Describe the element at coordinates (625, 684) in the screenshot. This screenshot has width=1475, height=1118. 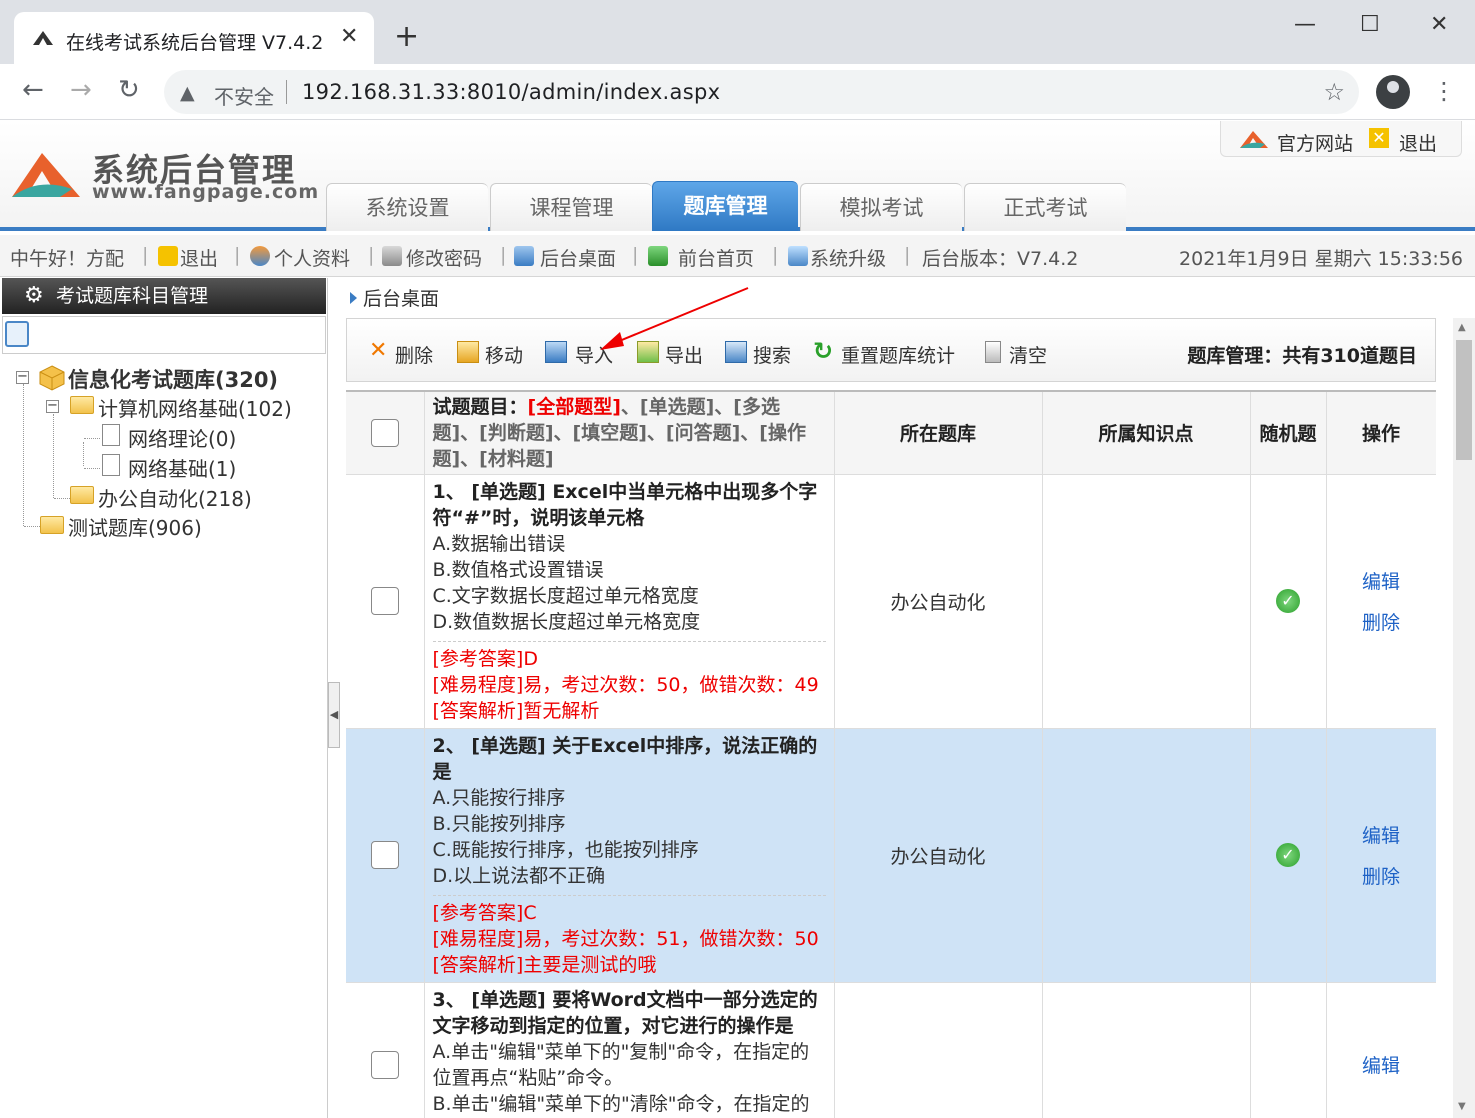
I see `question-difficulty: [难易程度]易，考过次数：50，做错次数：49` at that location.